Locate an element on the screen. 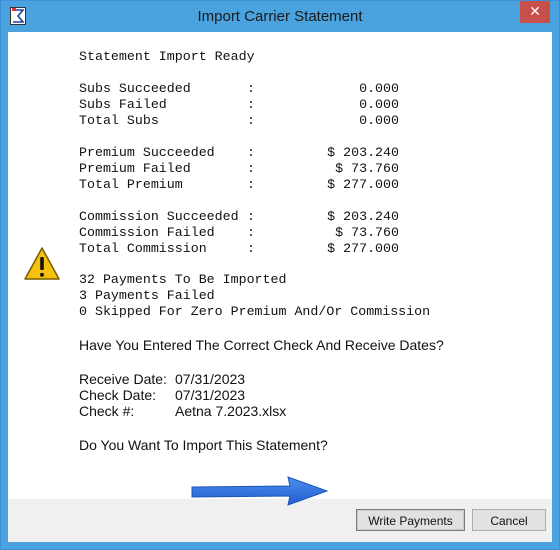 Image resolution: width=560 pixels, height=550 pixels. report-row-label: Total Commission is located at coordinates (143, 248).